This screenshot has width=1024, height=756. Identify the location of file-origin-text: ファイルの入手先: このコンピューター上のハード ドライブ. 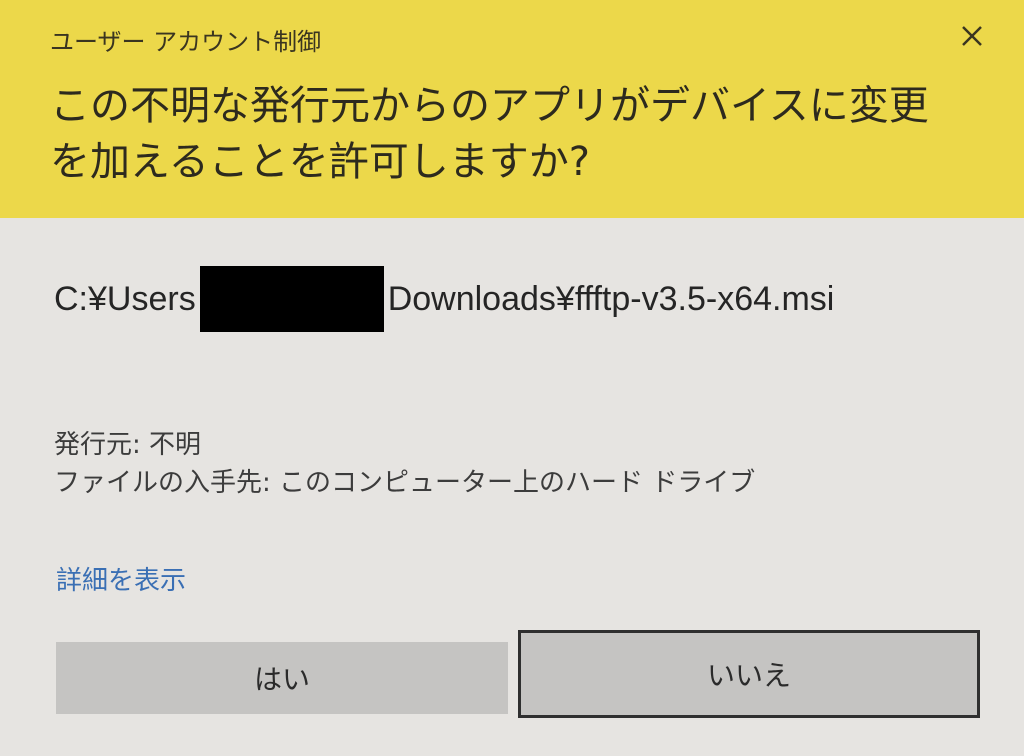
(405, 483).